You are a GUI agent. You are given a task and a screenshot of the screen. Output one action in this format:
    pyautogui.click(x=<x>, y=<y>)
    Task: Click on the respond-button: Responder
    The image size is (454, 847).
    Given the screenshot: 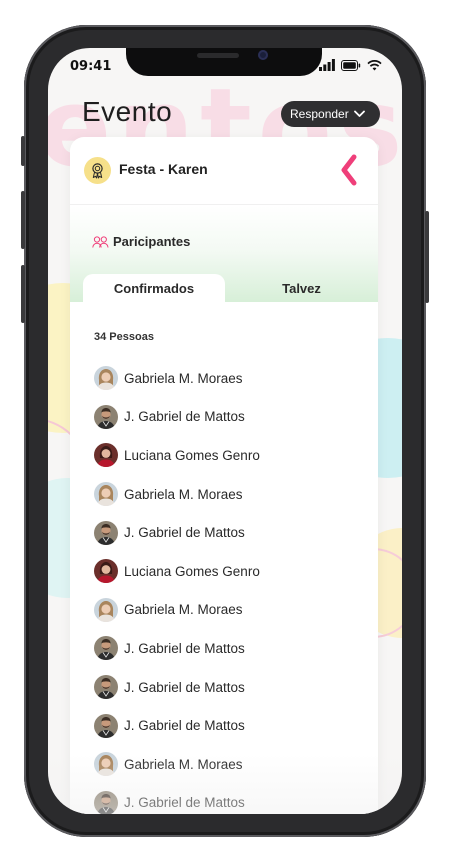 What is the action you would take?
    pyautogui.click(x=330, y=114)
    